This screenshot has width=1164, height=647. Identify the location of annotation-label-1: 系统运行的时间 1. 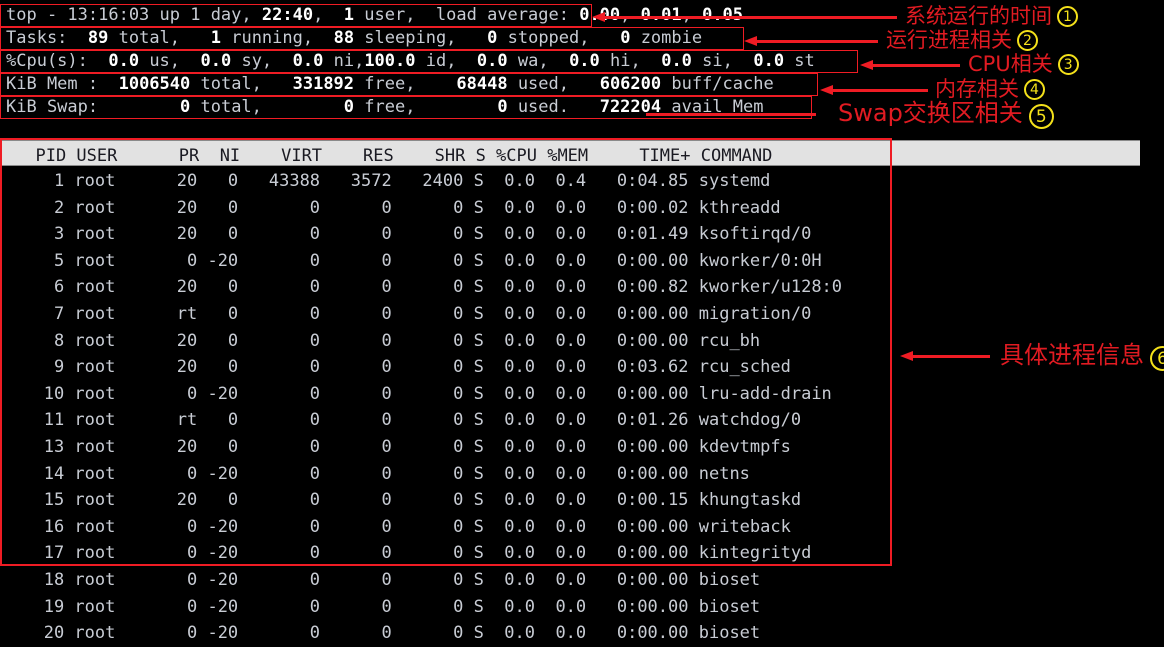
(991, 16).